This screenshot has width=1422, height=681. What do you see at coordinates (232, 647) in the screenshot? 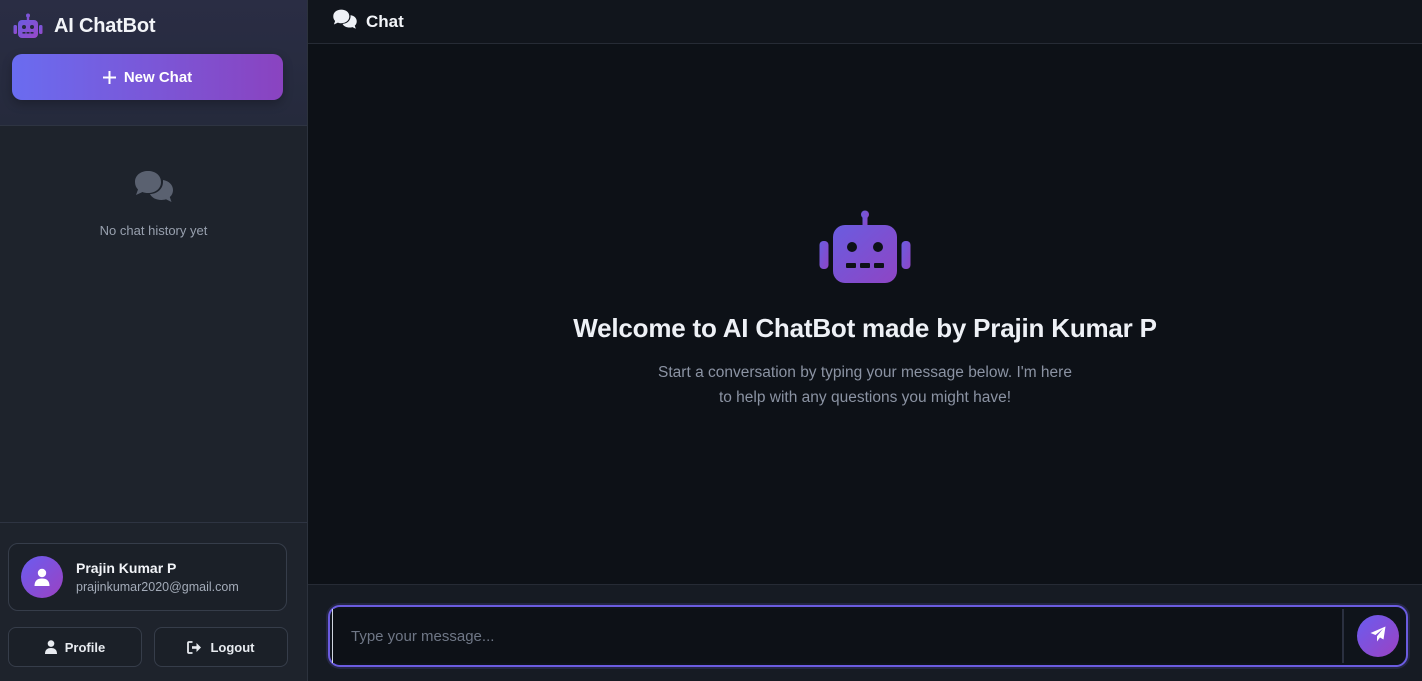
I see `logout-label: Logout` at bounding box center [232, 647].